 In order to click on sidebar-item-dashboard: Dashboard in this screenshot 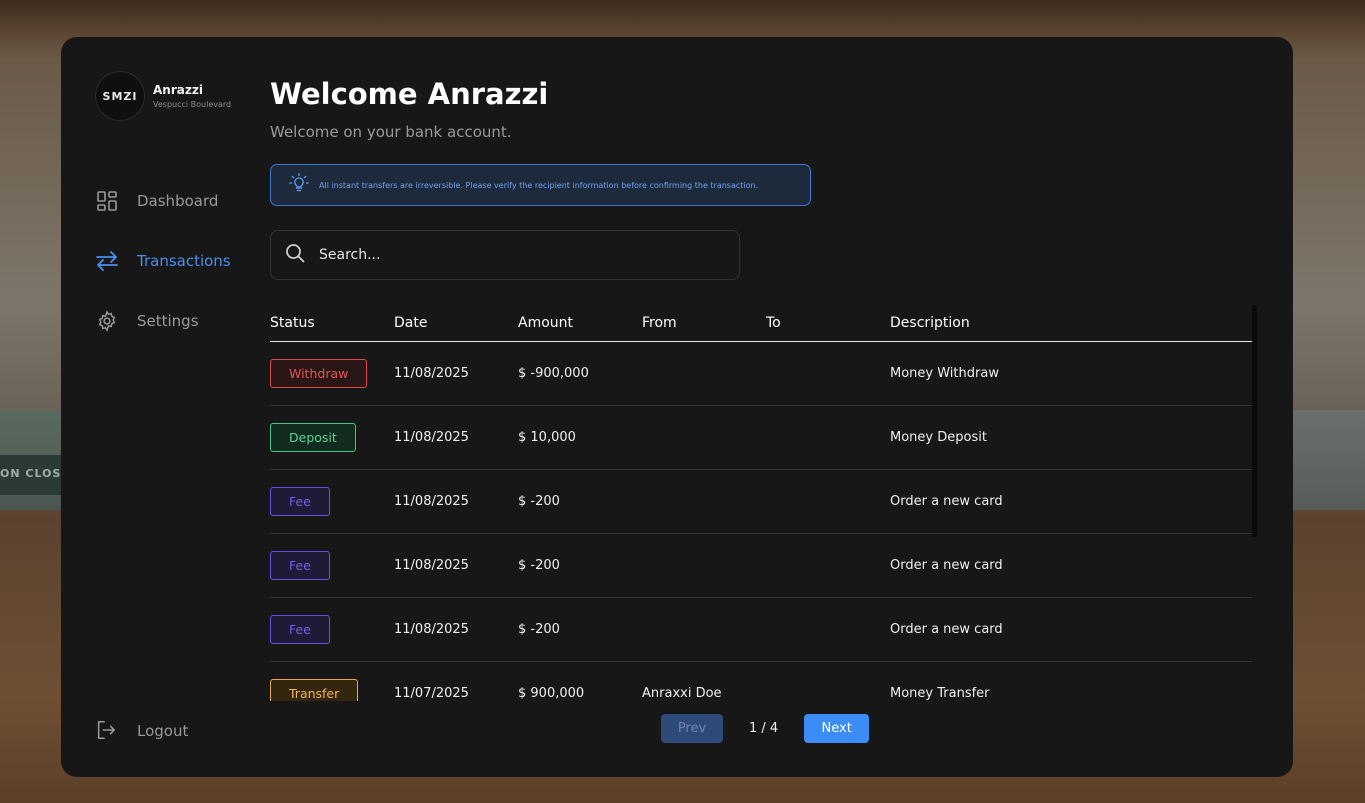, I will do `click(156, 201)`.